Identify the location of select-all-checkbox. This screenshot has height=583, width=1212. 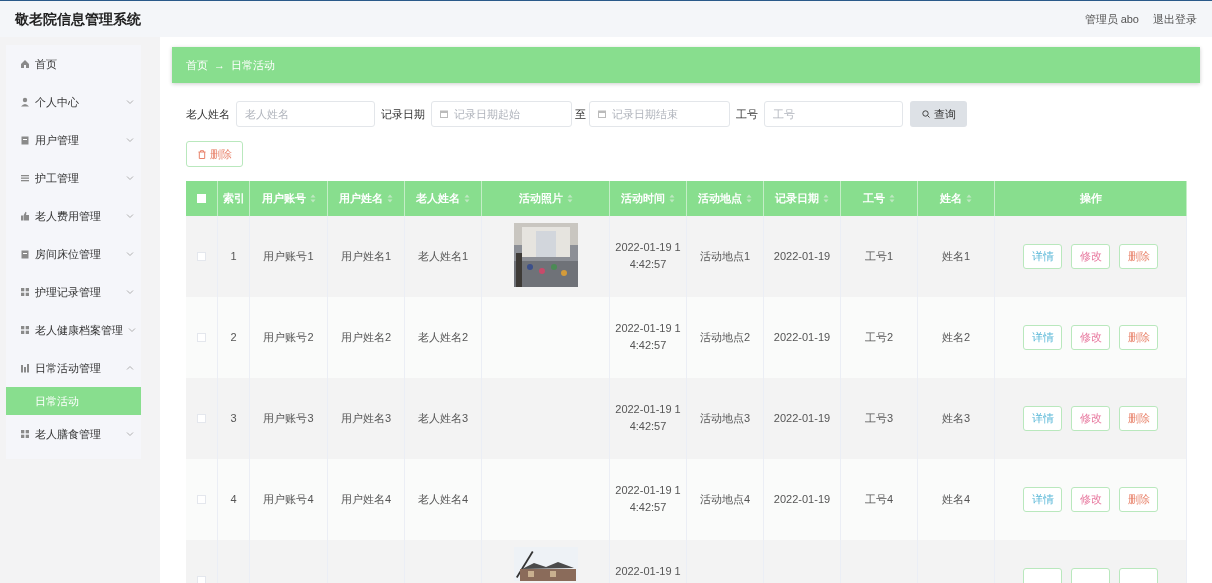
(201, 198).